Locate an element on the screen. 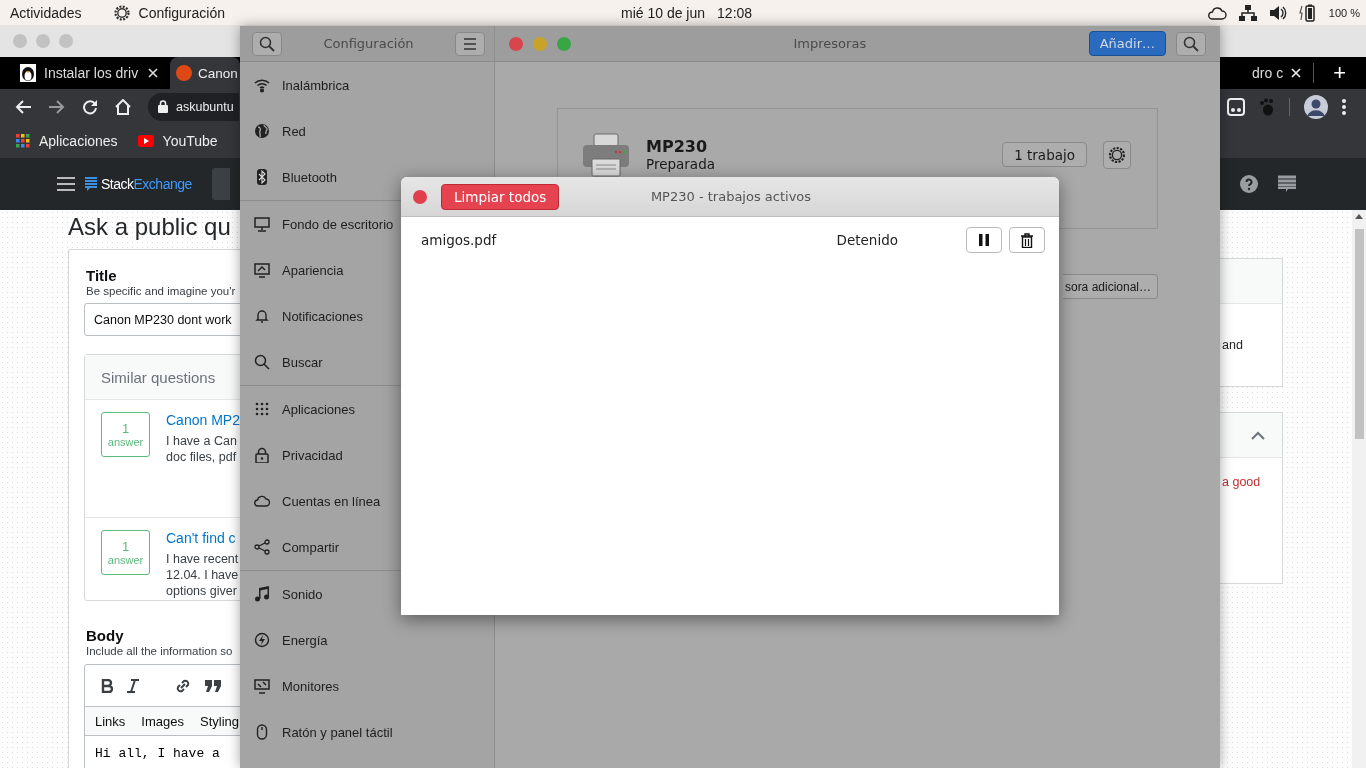 This screenshot has width=1366, height=768. scroll-thumb is located at coordinates (1359, 334).